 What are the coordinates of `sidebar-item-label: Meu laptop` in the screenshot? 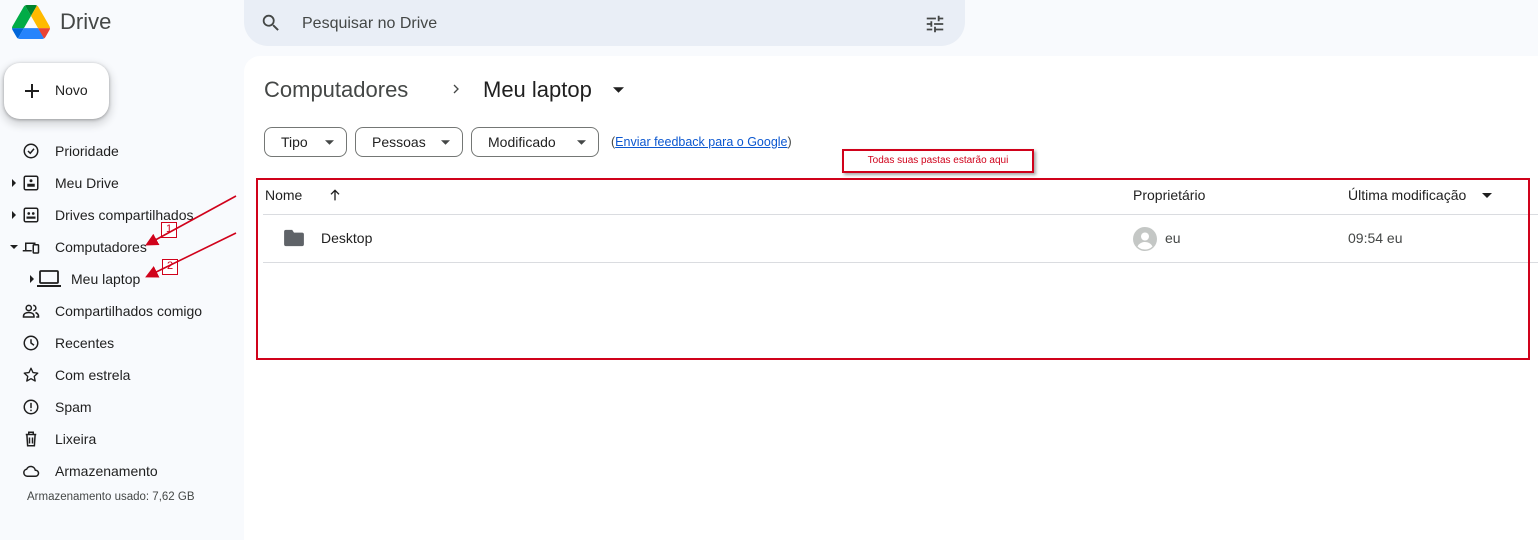 It's located at (106, 279).